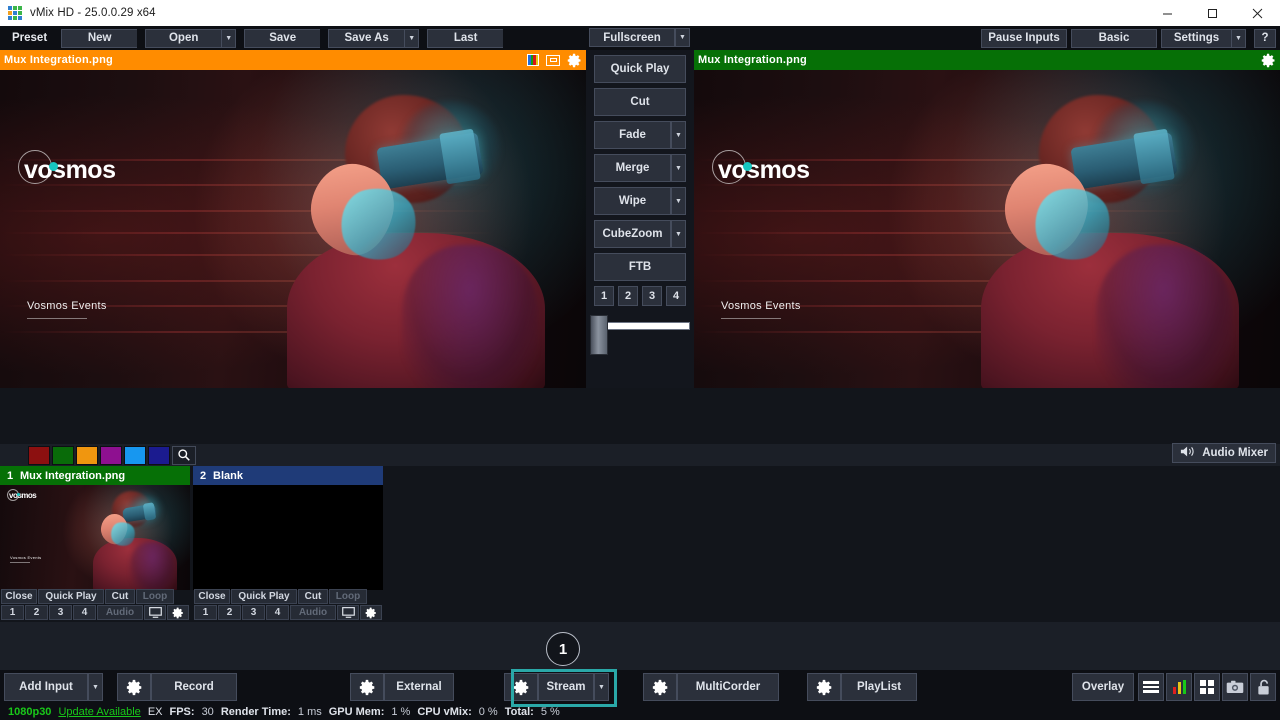  I want to click on snapshot-icon, so click(1235, 687).